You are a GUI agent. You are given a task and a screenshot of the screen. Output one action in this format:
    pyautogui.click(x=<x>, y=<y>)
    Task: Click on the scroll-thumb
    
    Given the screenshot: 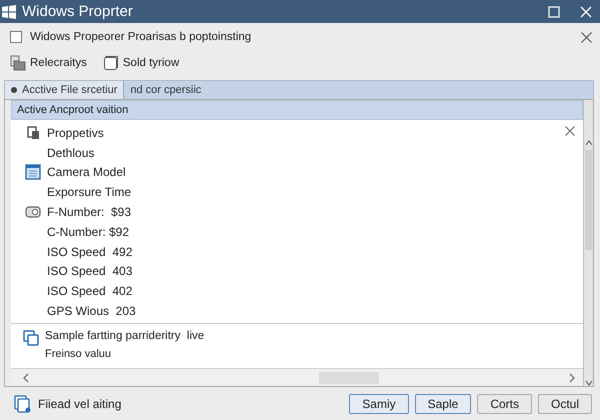 What is the action you would take?
    pyautogui.click(x=588, y=200)
    